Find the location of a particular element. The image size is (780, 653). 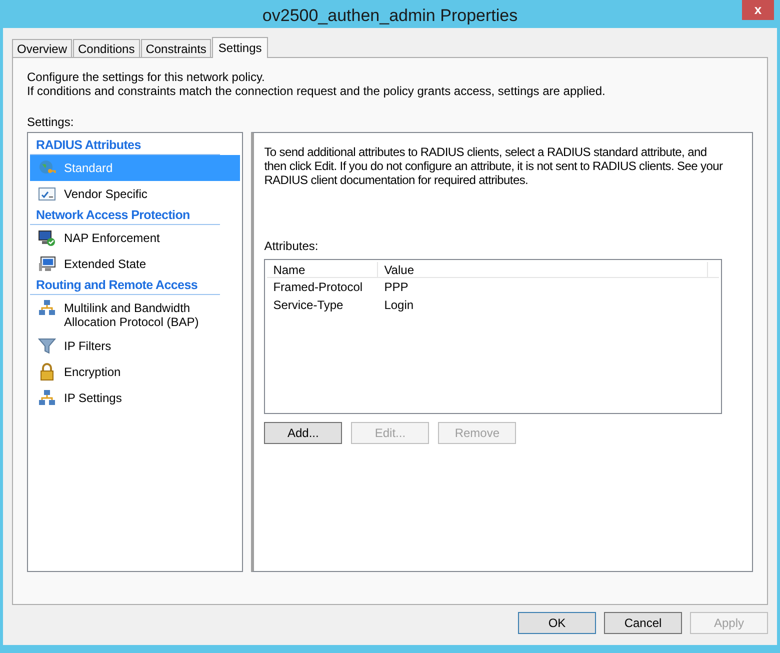

window-title: ov2500_authen_admin Properties is located at coordinates (390, 16).